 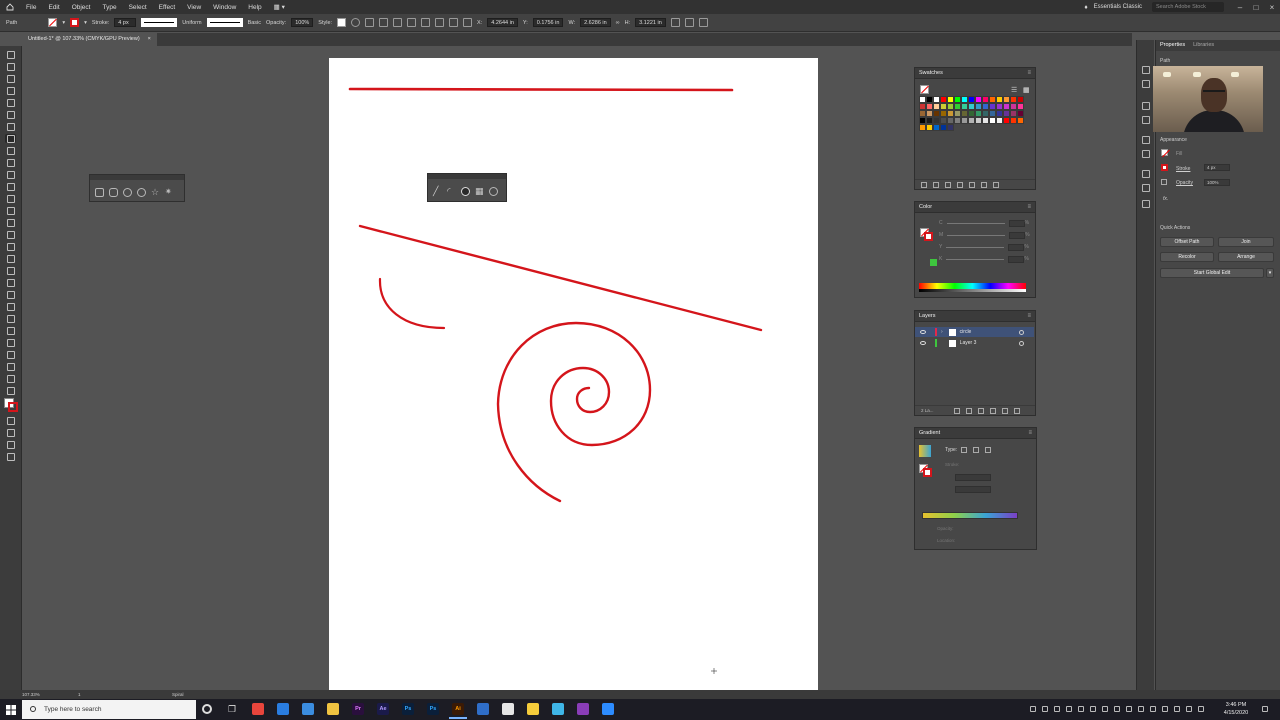 I want to click on add-to-library-icon, so click(x=936, y=184).